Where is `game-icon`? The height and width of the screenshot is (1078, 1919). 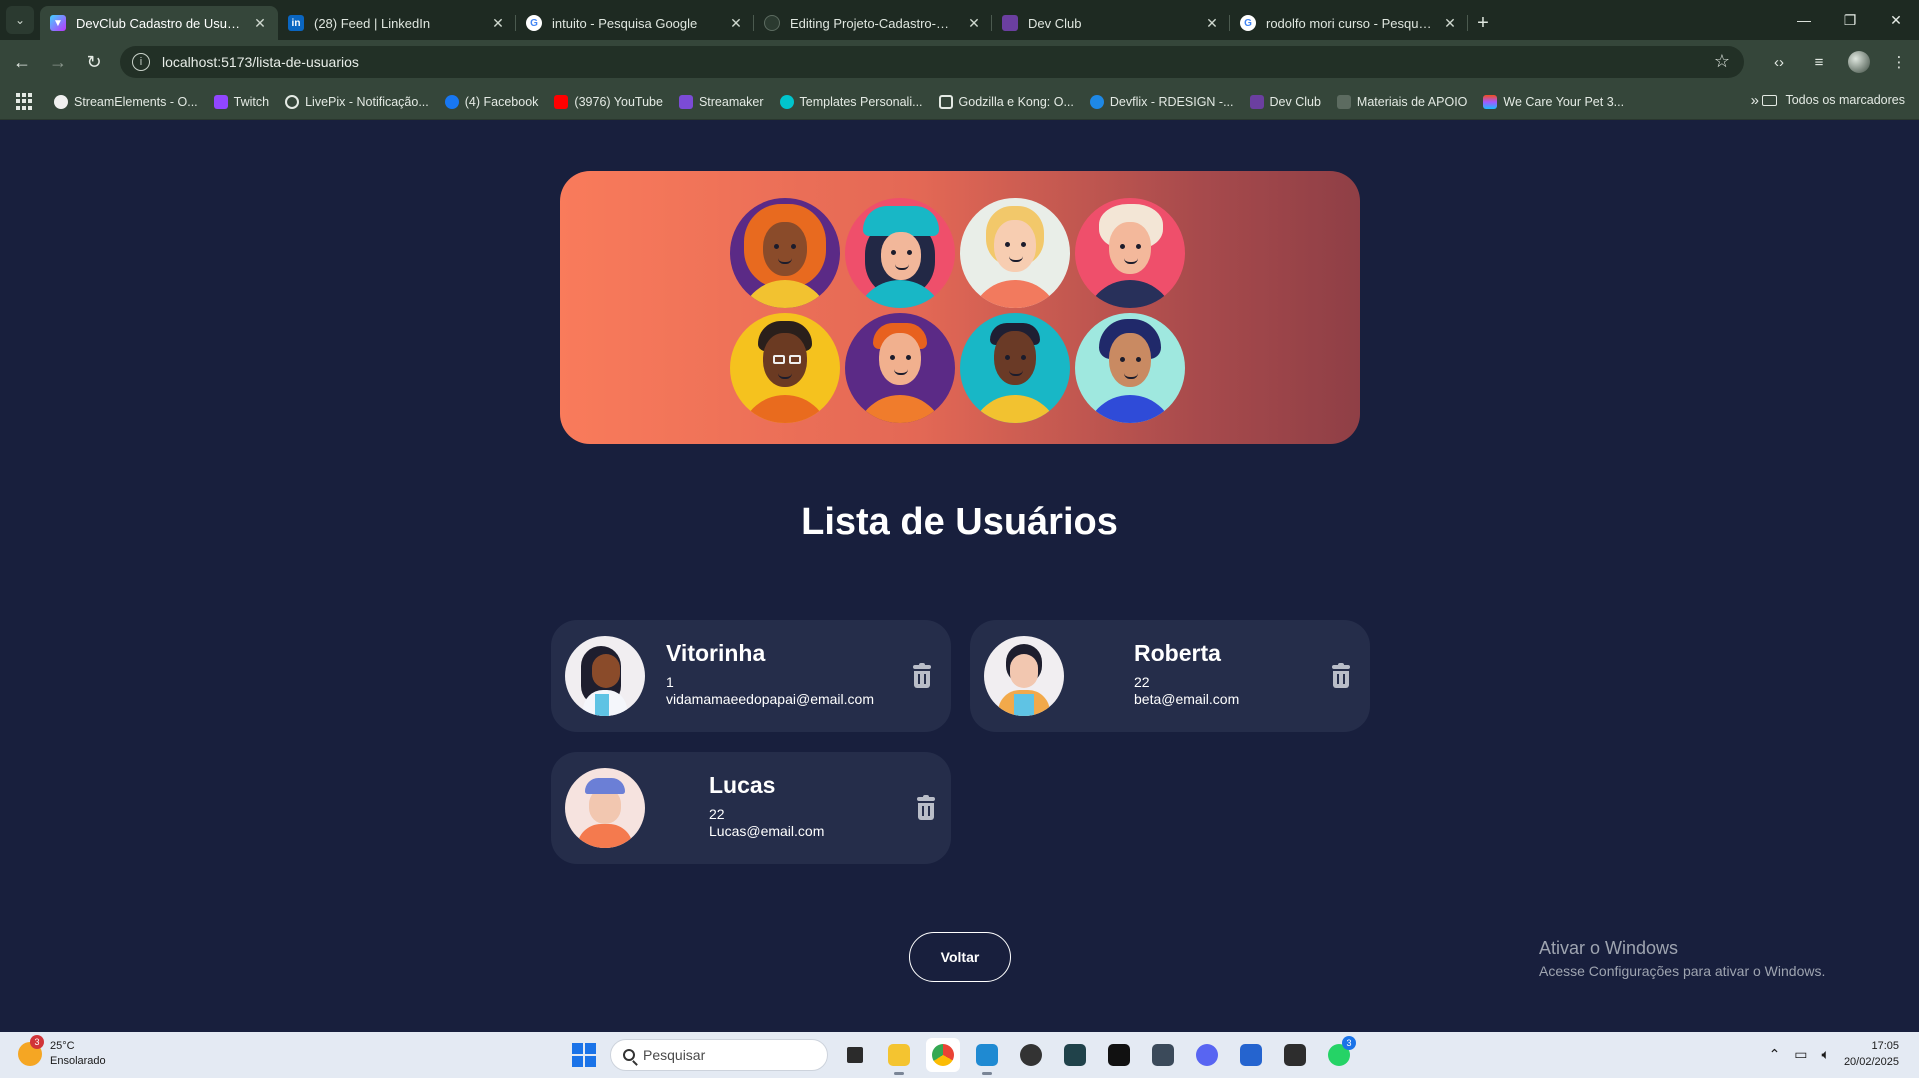 game-icon is located at coordinates (1075, 1055).